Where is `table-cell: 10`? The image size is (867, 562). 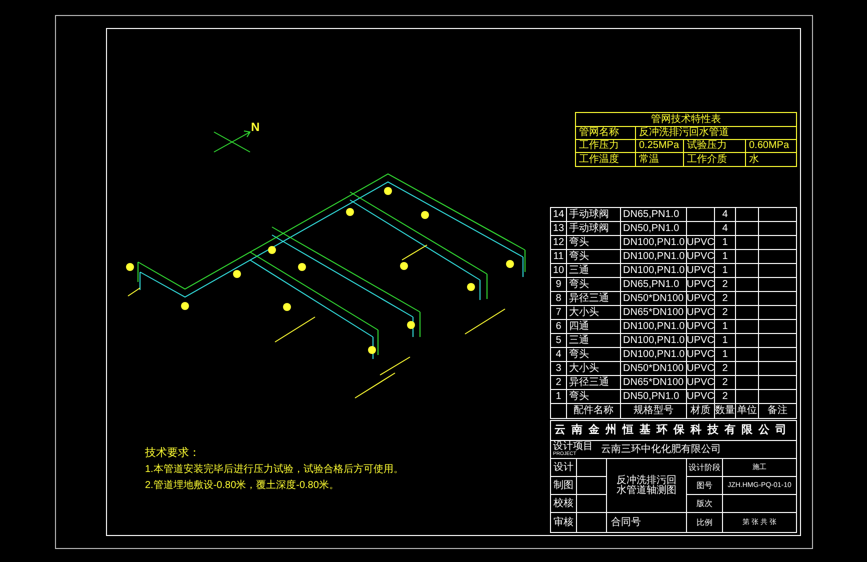
table-cell: 10 is located at coordinates (558, 271).